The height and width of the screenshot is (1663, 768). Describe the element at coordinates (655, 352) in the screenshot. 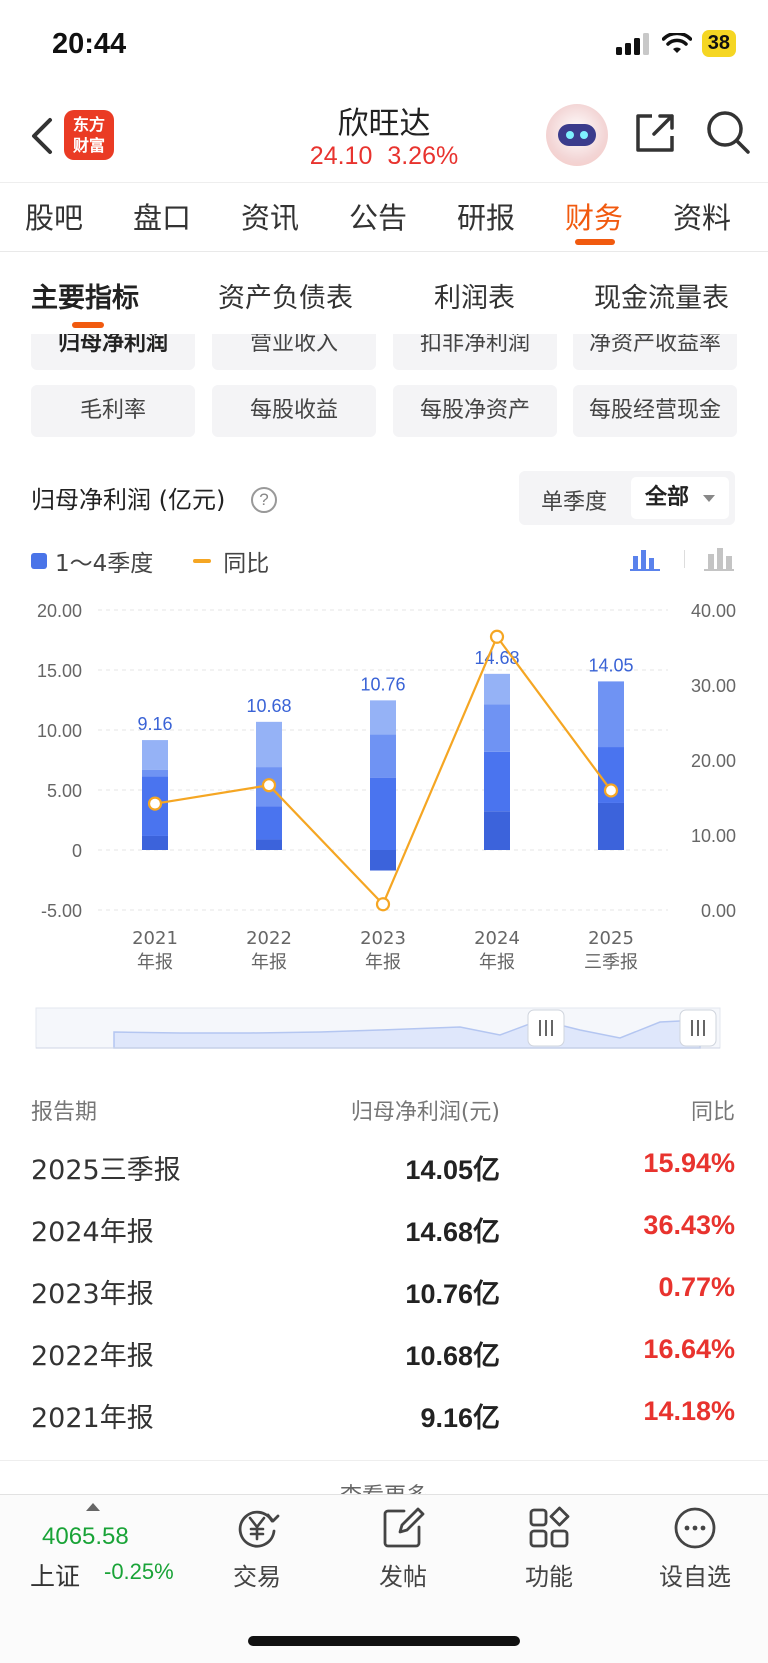

I see `metric-roe-button: 净资产收益率` at that location.